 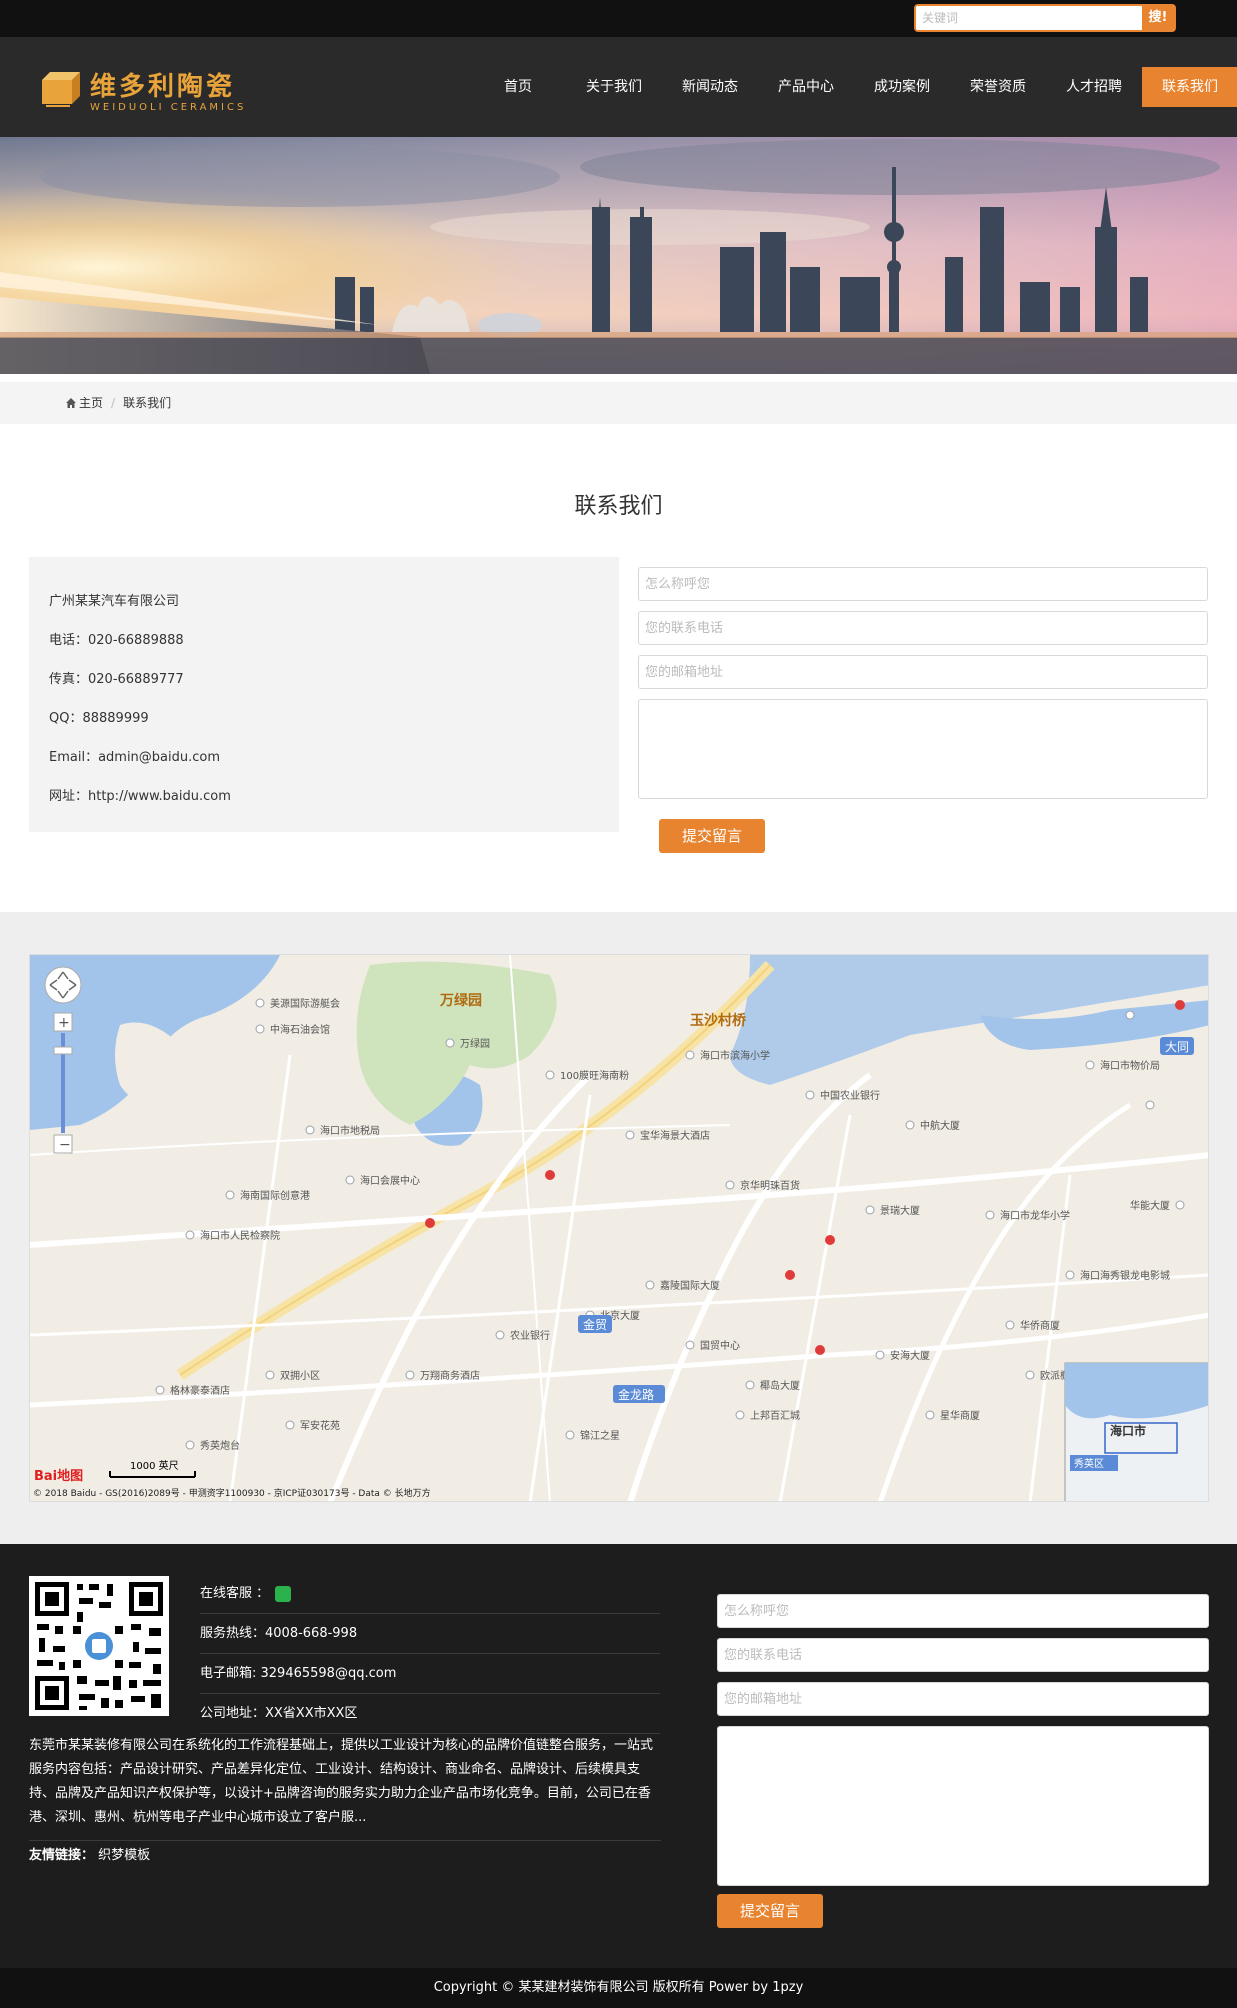 I want to click on svg-text: 海口市人民检察院, so click(x=240, y=1235).